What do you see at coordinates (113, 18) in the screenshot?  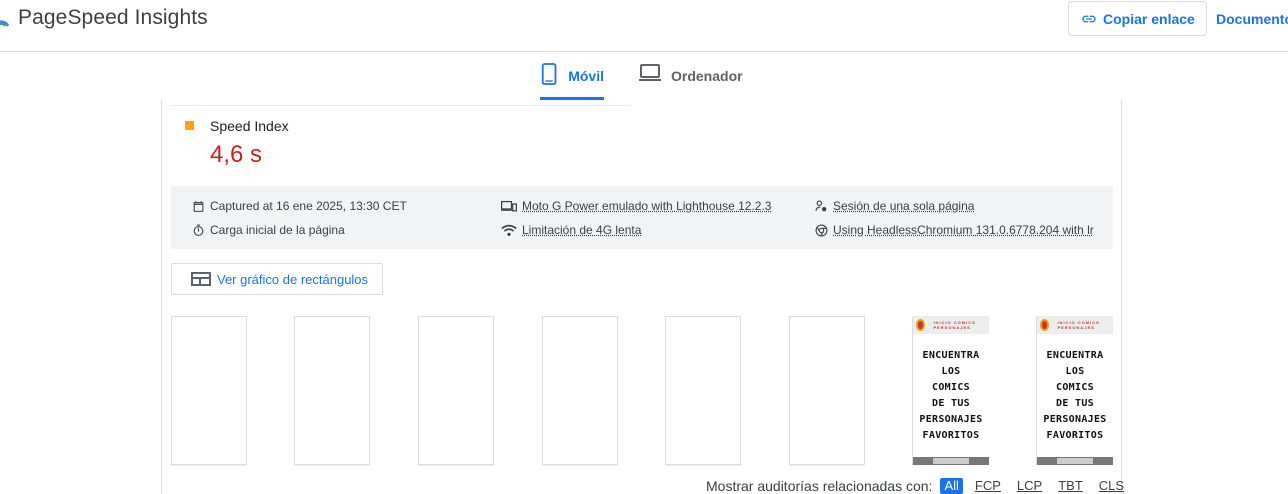 I see `app-title: PageSpeed Insights` at bounding box center [113, 18].